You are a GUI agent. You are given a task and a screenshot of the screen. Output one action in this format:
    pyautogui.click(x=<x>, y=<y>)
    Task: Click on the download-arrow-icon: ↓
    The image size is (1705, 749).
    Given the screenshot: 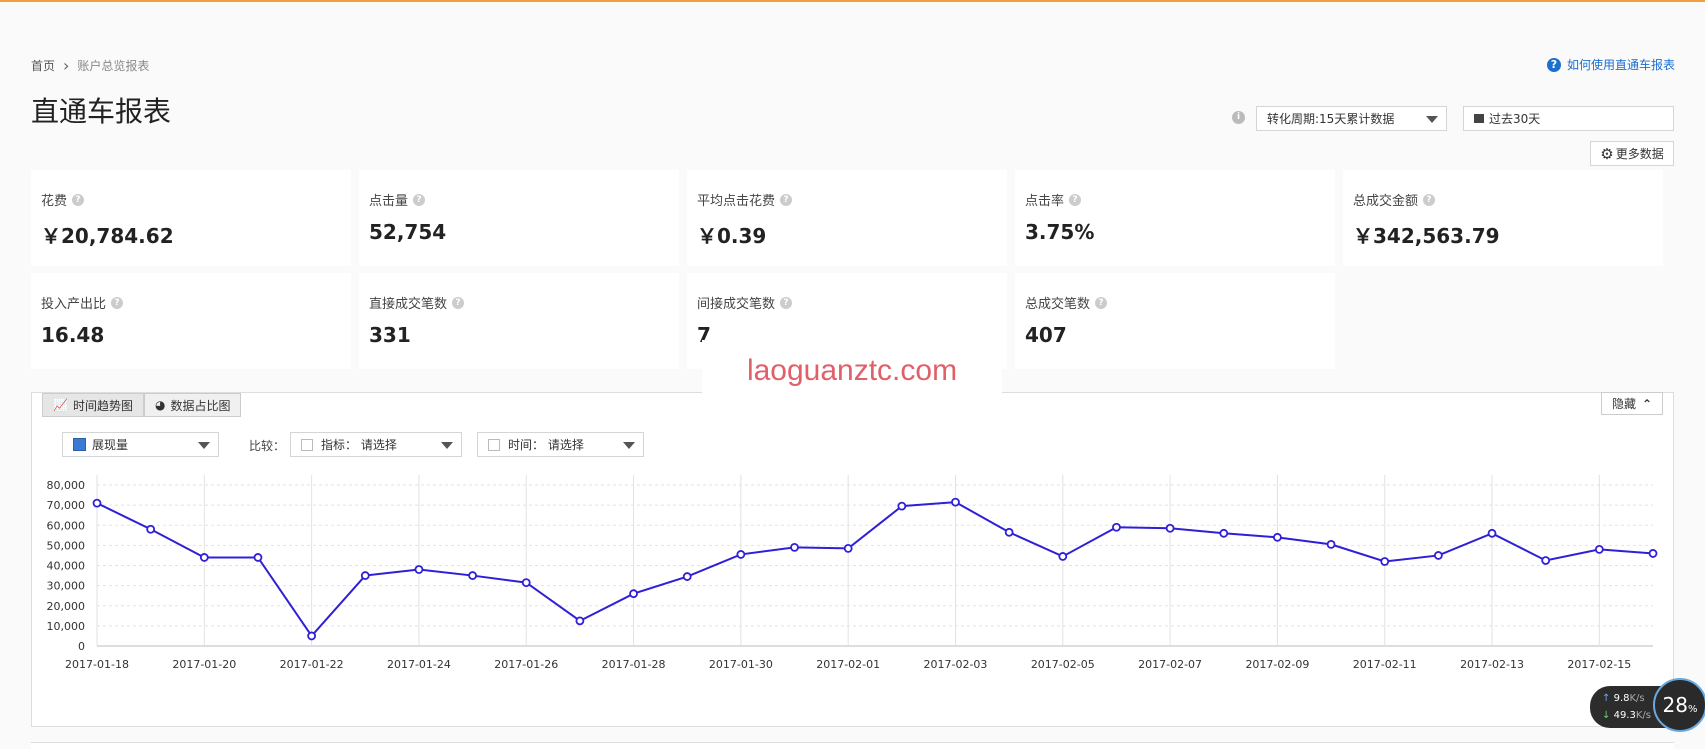 What is the action you would take?
    pyautogui.click(x=1606, y=715)
    